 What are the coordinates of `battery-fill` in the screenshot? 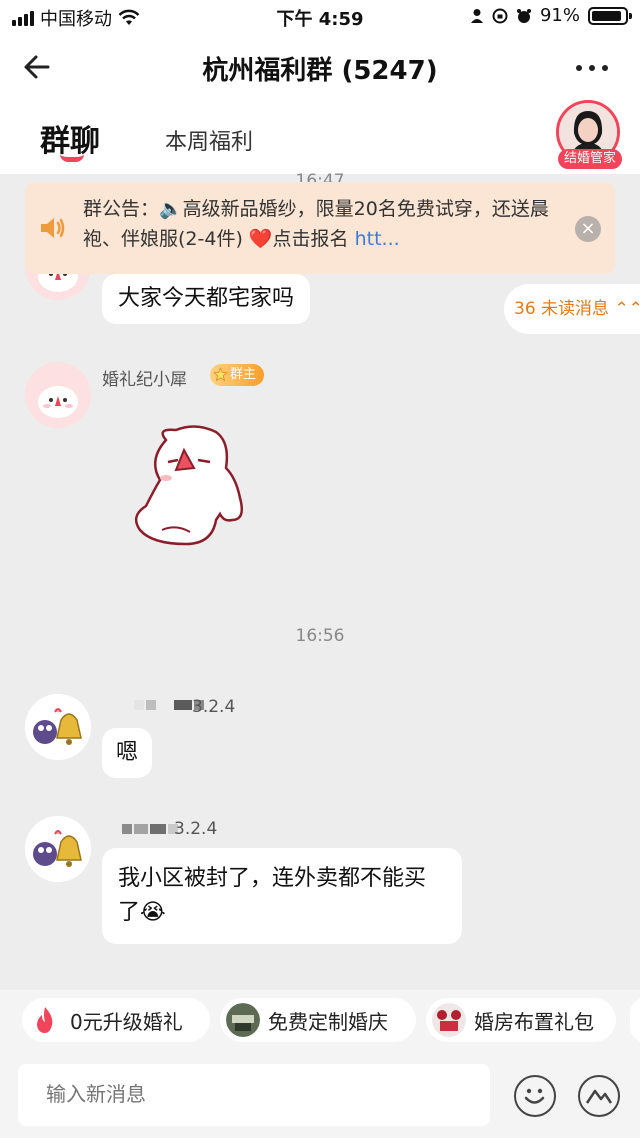 It's located at (607, 15).